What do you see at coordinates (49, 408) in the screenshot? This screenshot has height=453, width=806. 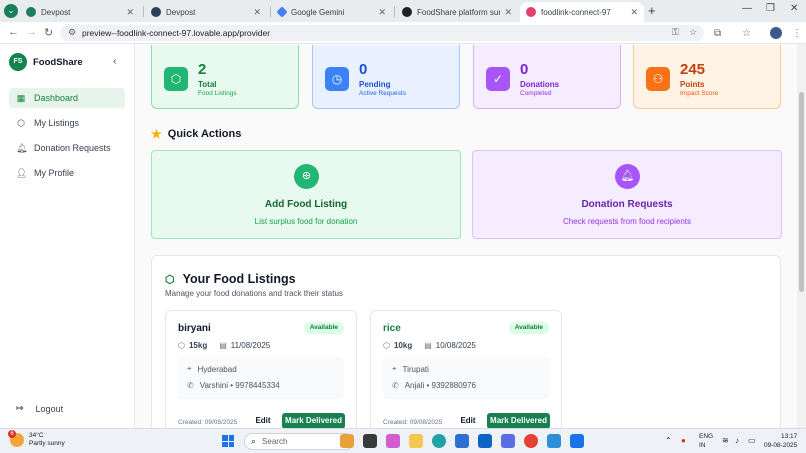 I see `logout-label: Logout` at bounding box center [49, 408].